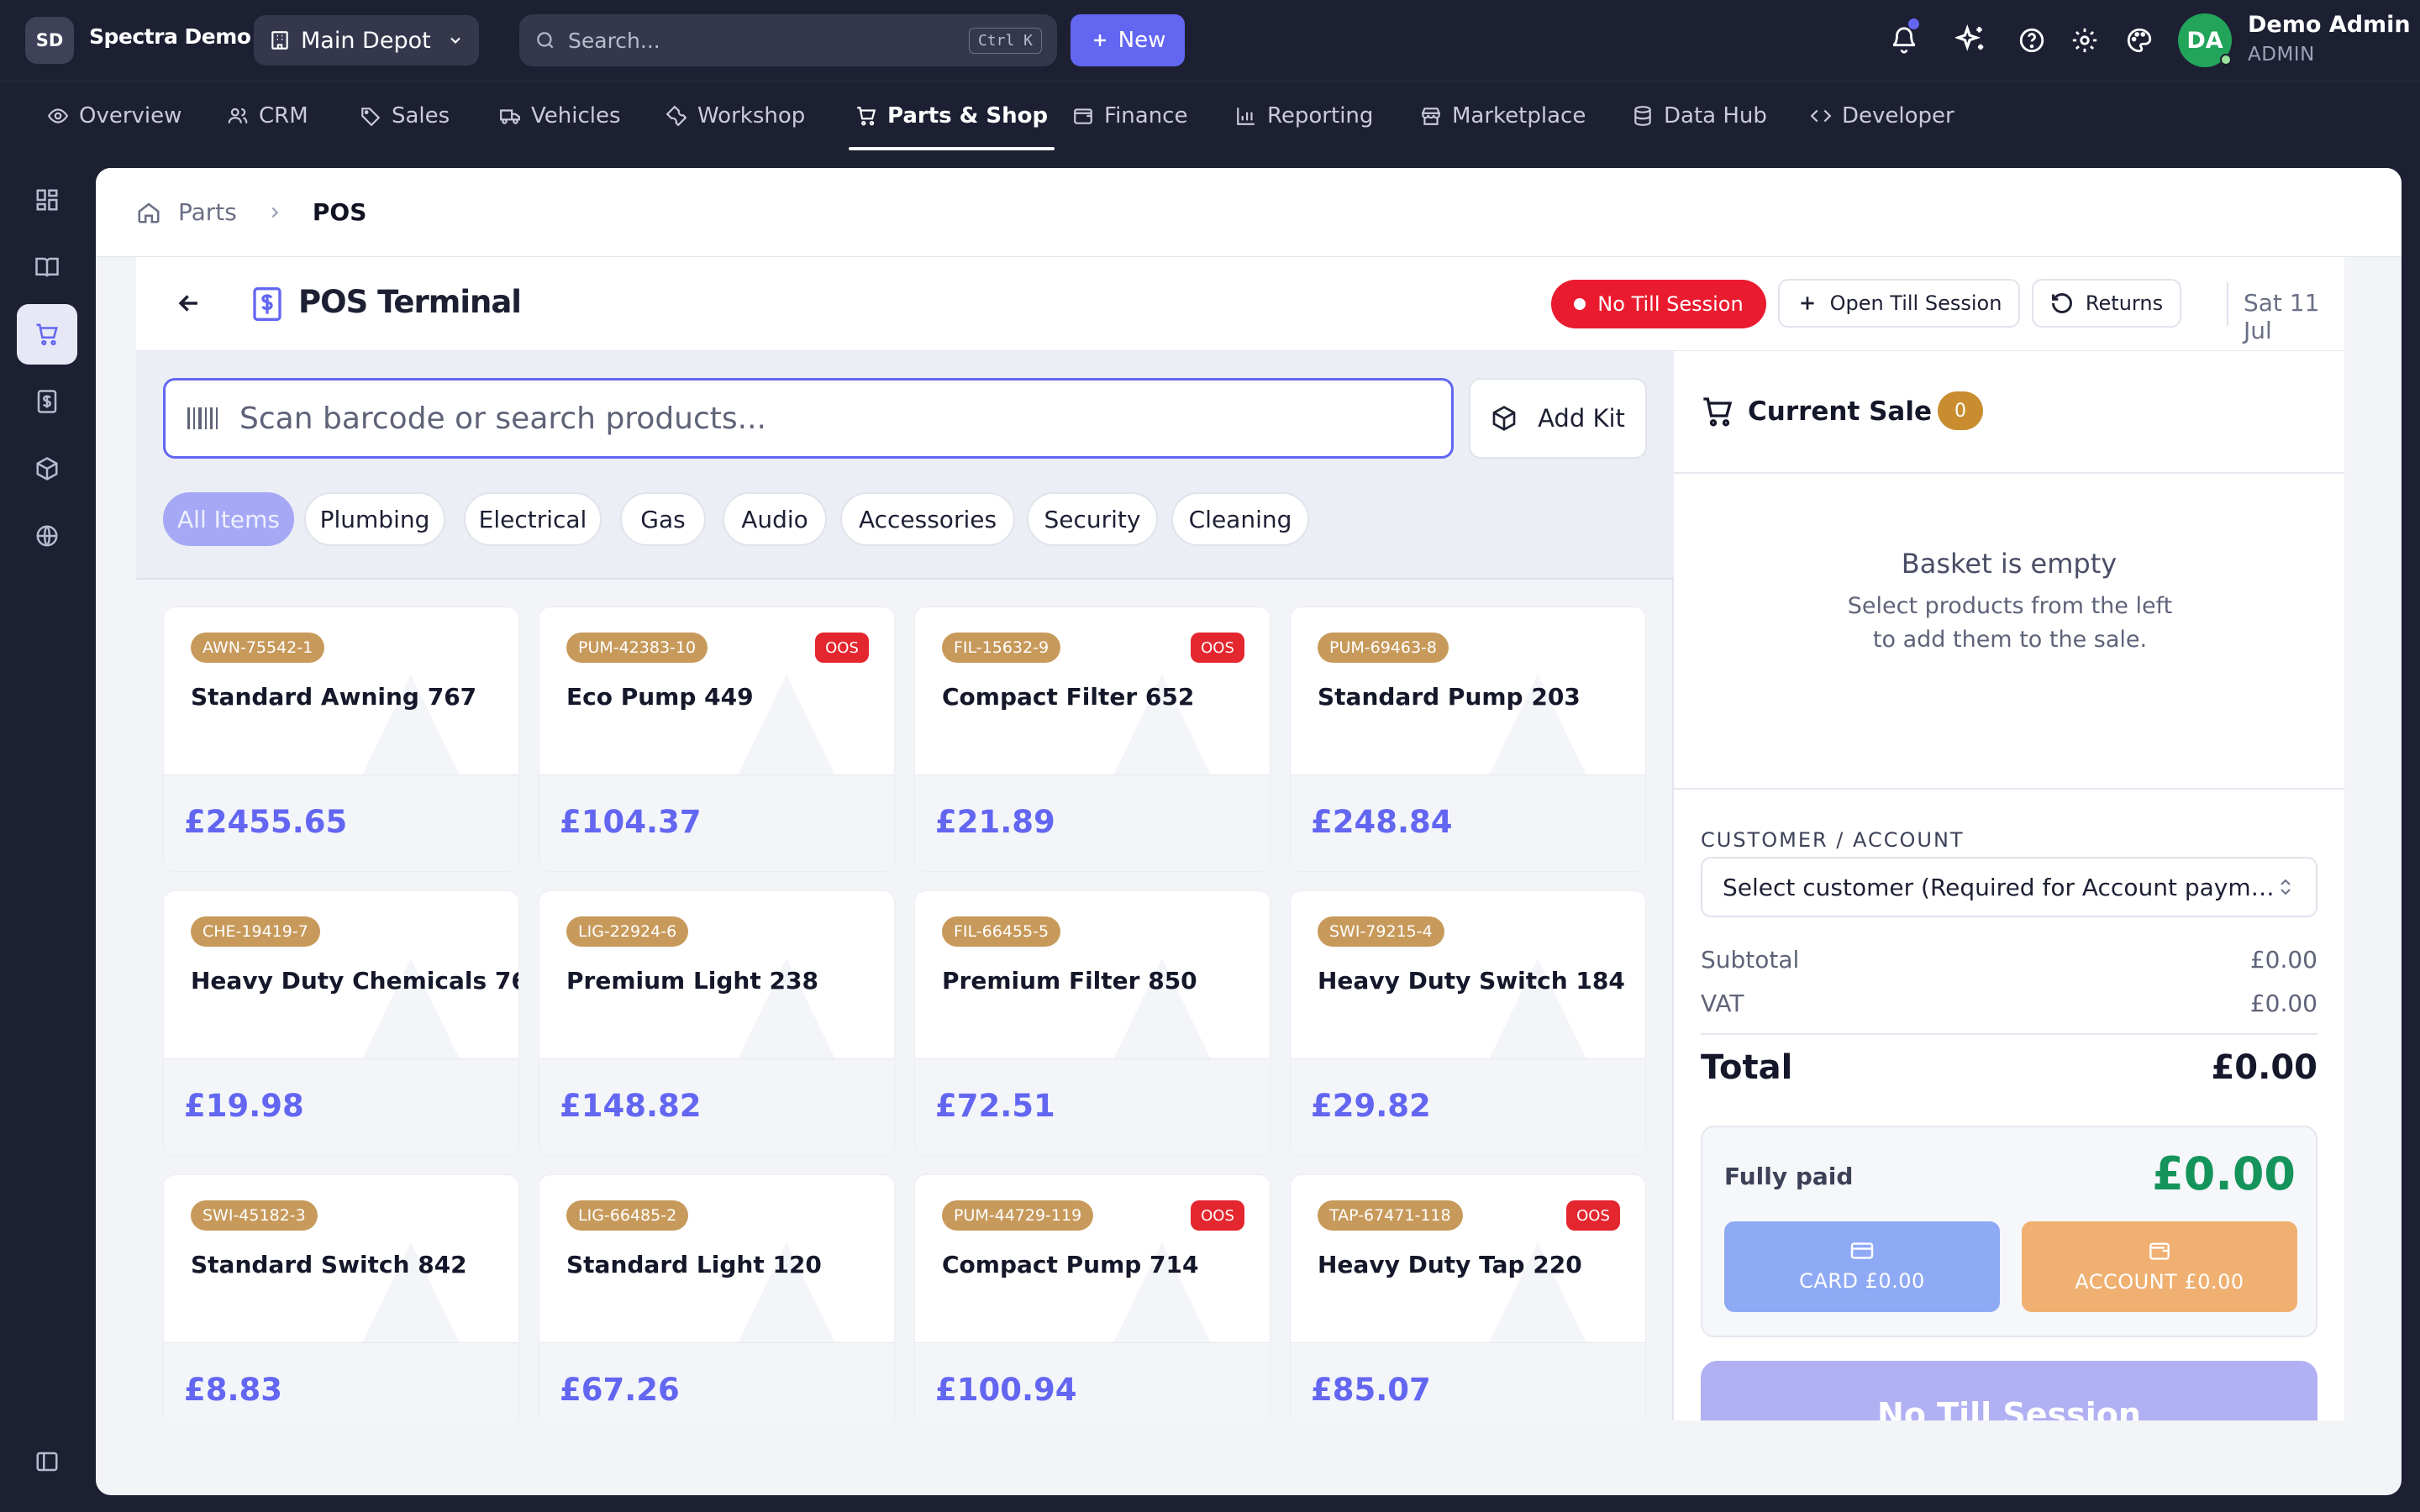 The height and width of the screenshot is (1512, 2420). I want to click on user-avatar: DA, so click(2205, 40).